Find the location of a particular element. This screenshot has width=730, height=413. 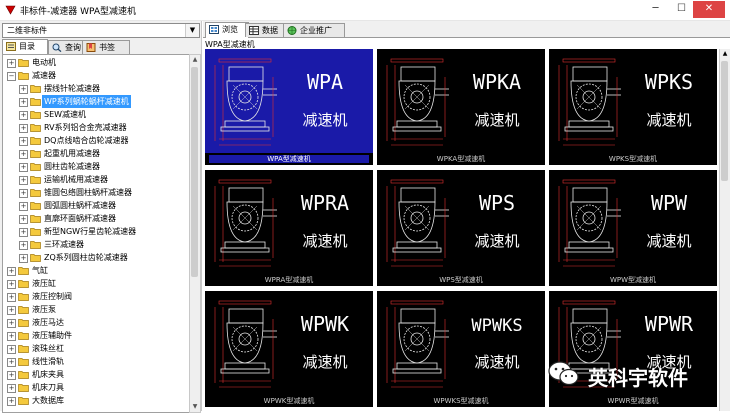

tree-item: + 运输机械用减速器 is located at coordinates (96, 179).